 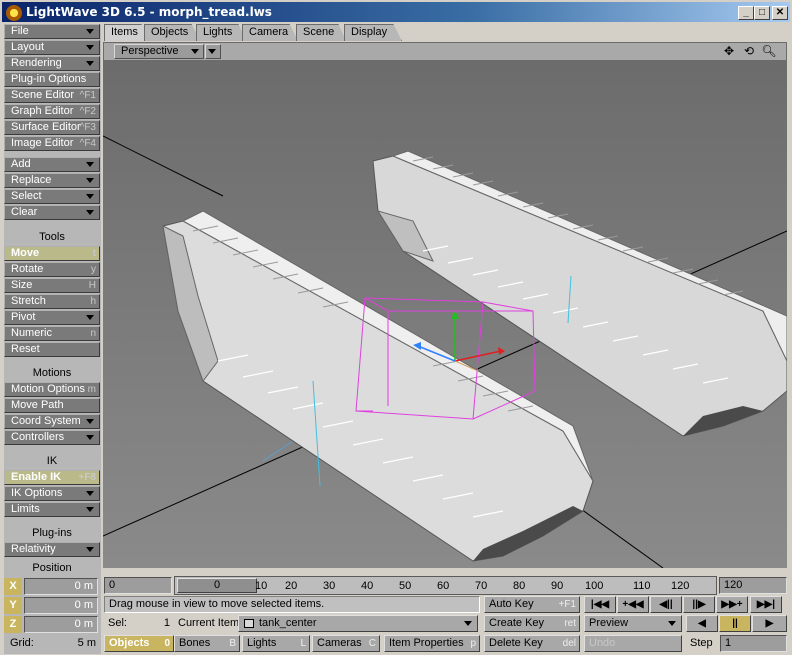 I want to click on objects-tab: Objects 0, so click(x=139, y=643).